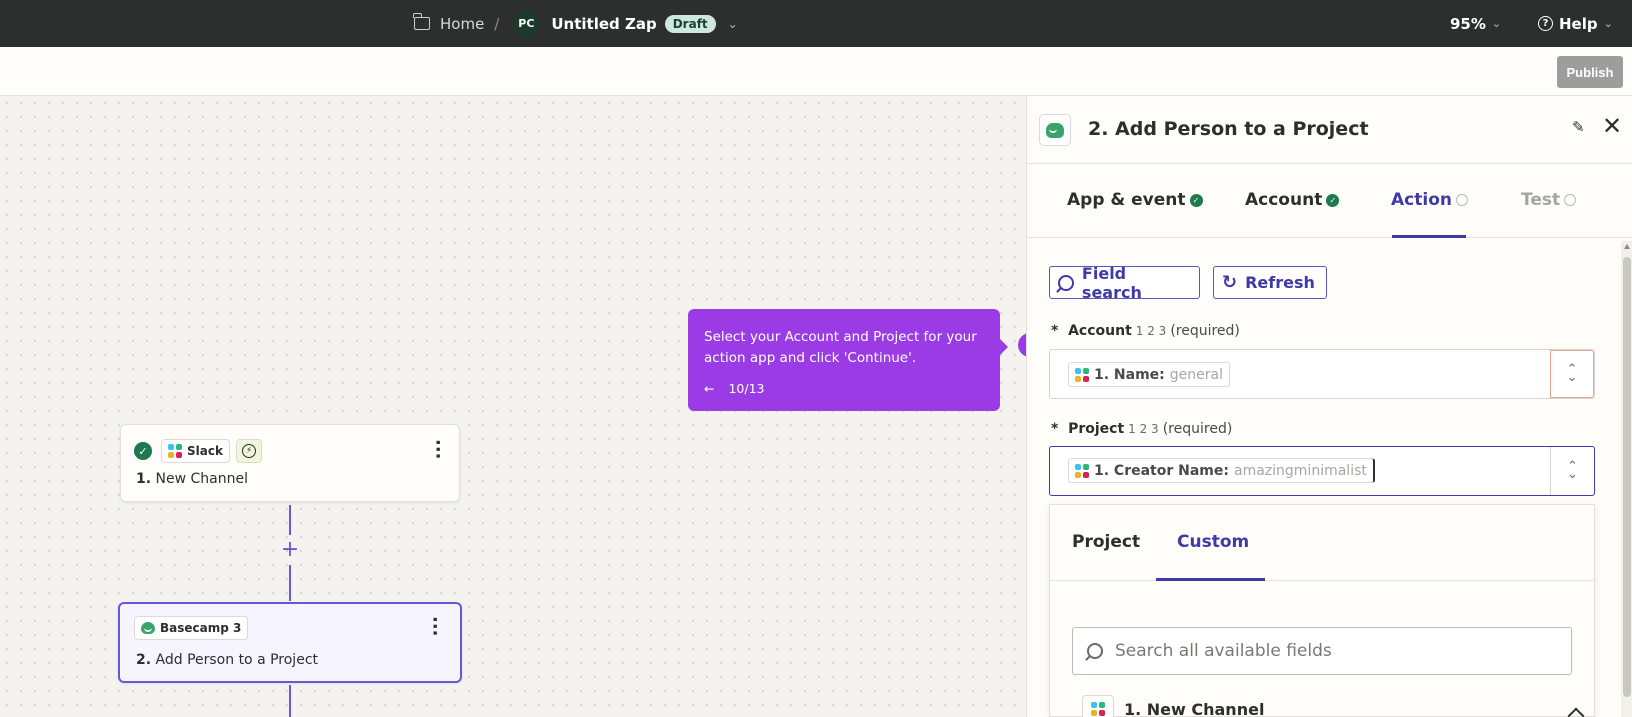  What do you see at coordinates (709, 388) in the screenshot?
I see `back-arrow-icon: ←` at bounding box center [709, 388].